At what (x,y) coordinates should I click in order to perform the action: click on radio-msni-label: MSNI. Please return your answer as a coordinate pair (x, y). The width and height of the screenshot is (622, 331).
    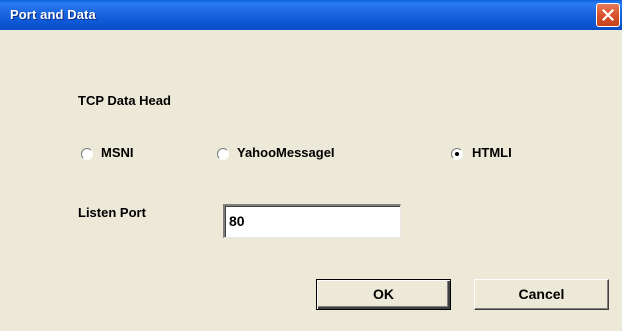
    Looking at the image, I should click on (117, 152).